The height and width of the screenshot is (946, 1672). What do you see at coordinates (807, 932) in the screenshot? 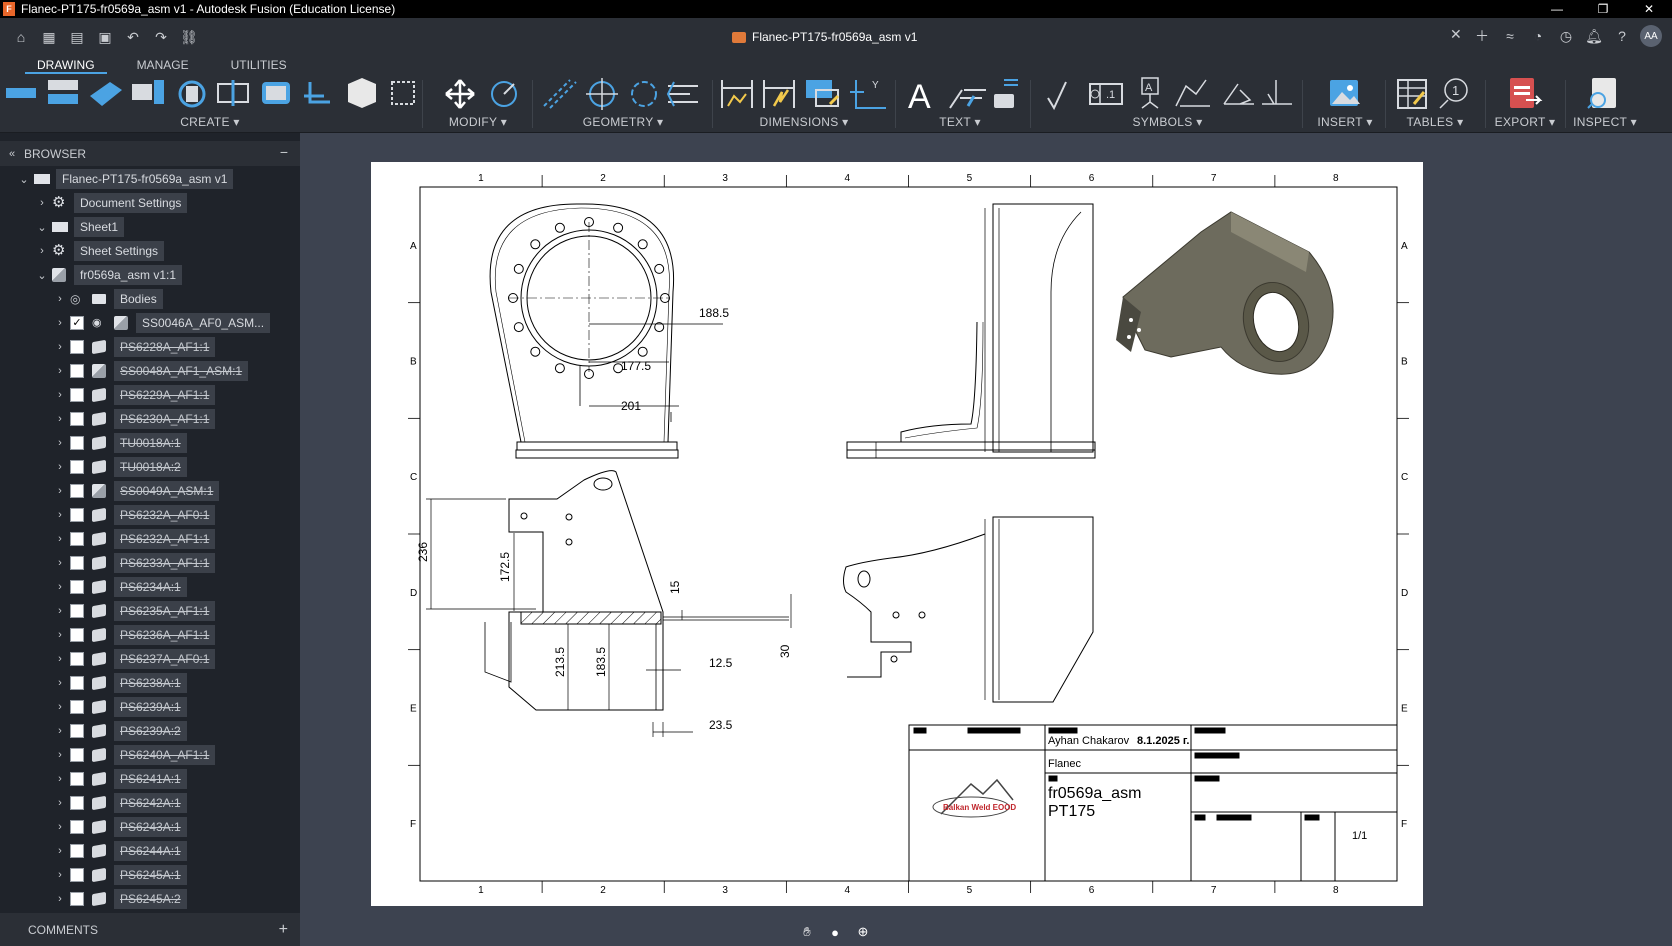
I see `pan-hand-icon: ✋︎` at bounding box center [807, 932].